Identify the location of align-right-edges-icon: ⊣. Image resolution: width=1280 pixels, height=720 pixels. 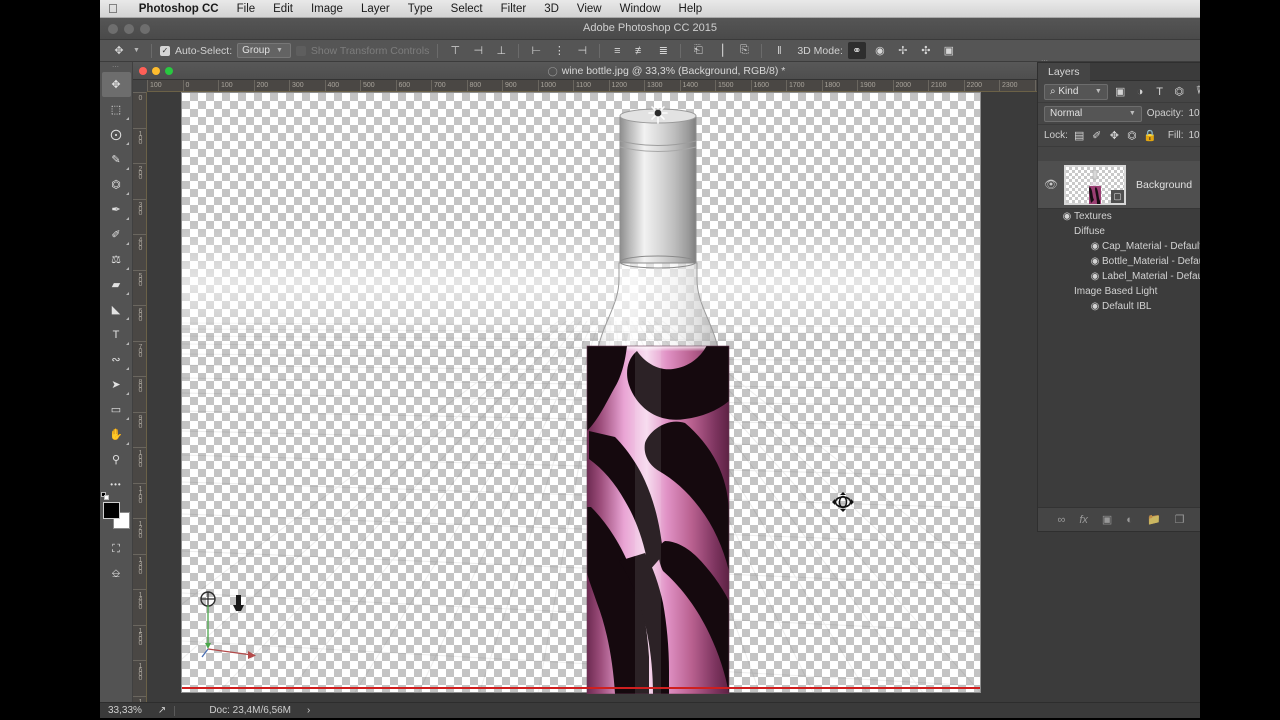
(582, 50).